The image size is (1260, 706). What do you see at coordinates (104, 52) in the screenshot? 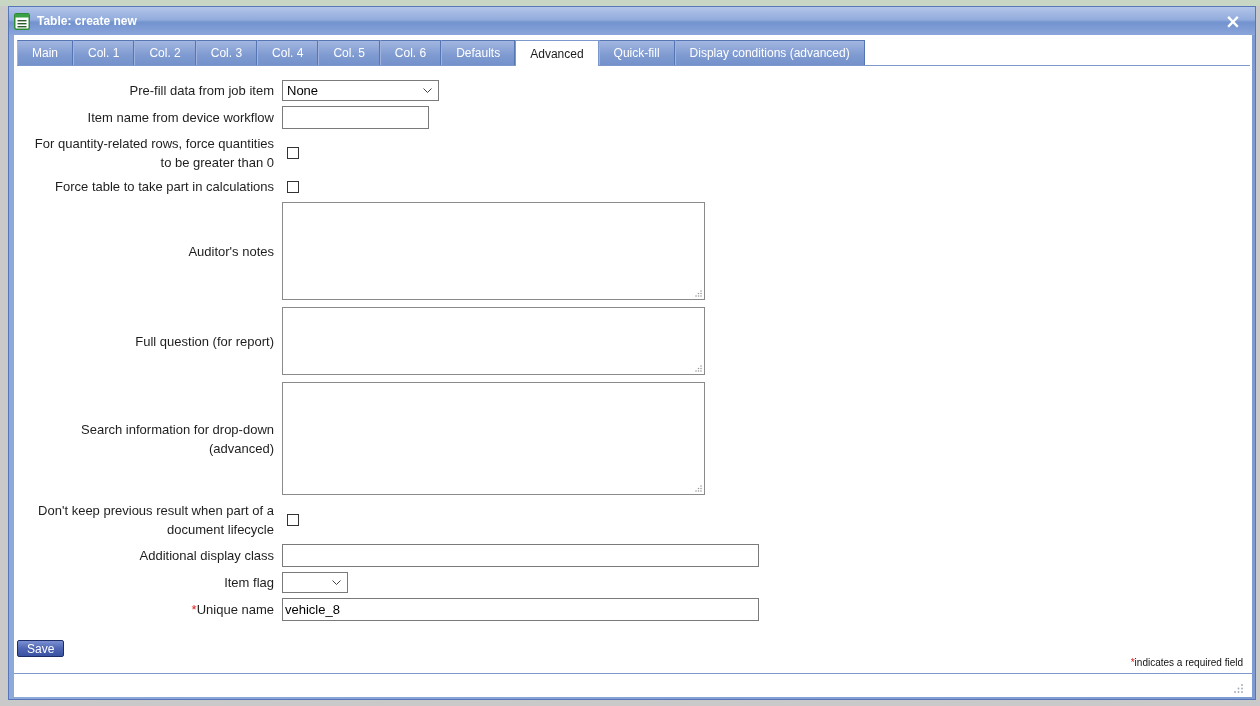
I see `tab: Col. 1` at bounding box center [104, 52].